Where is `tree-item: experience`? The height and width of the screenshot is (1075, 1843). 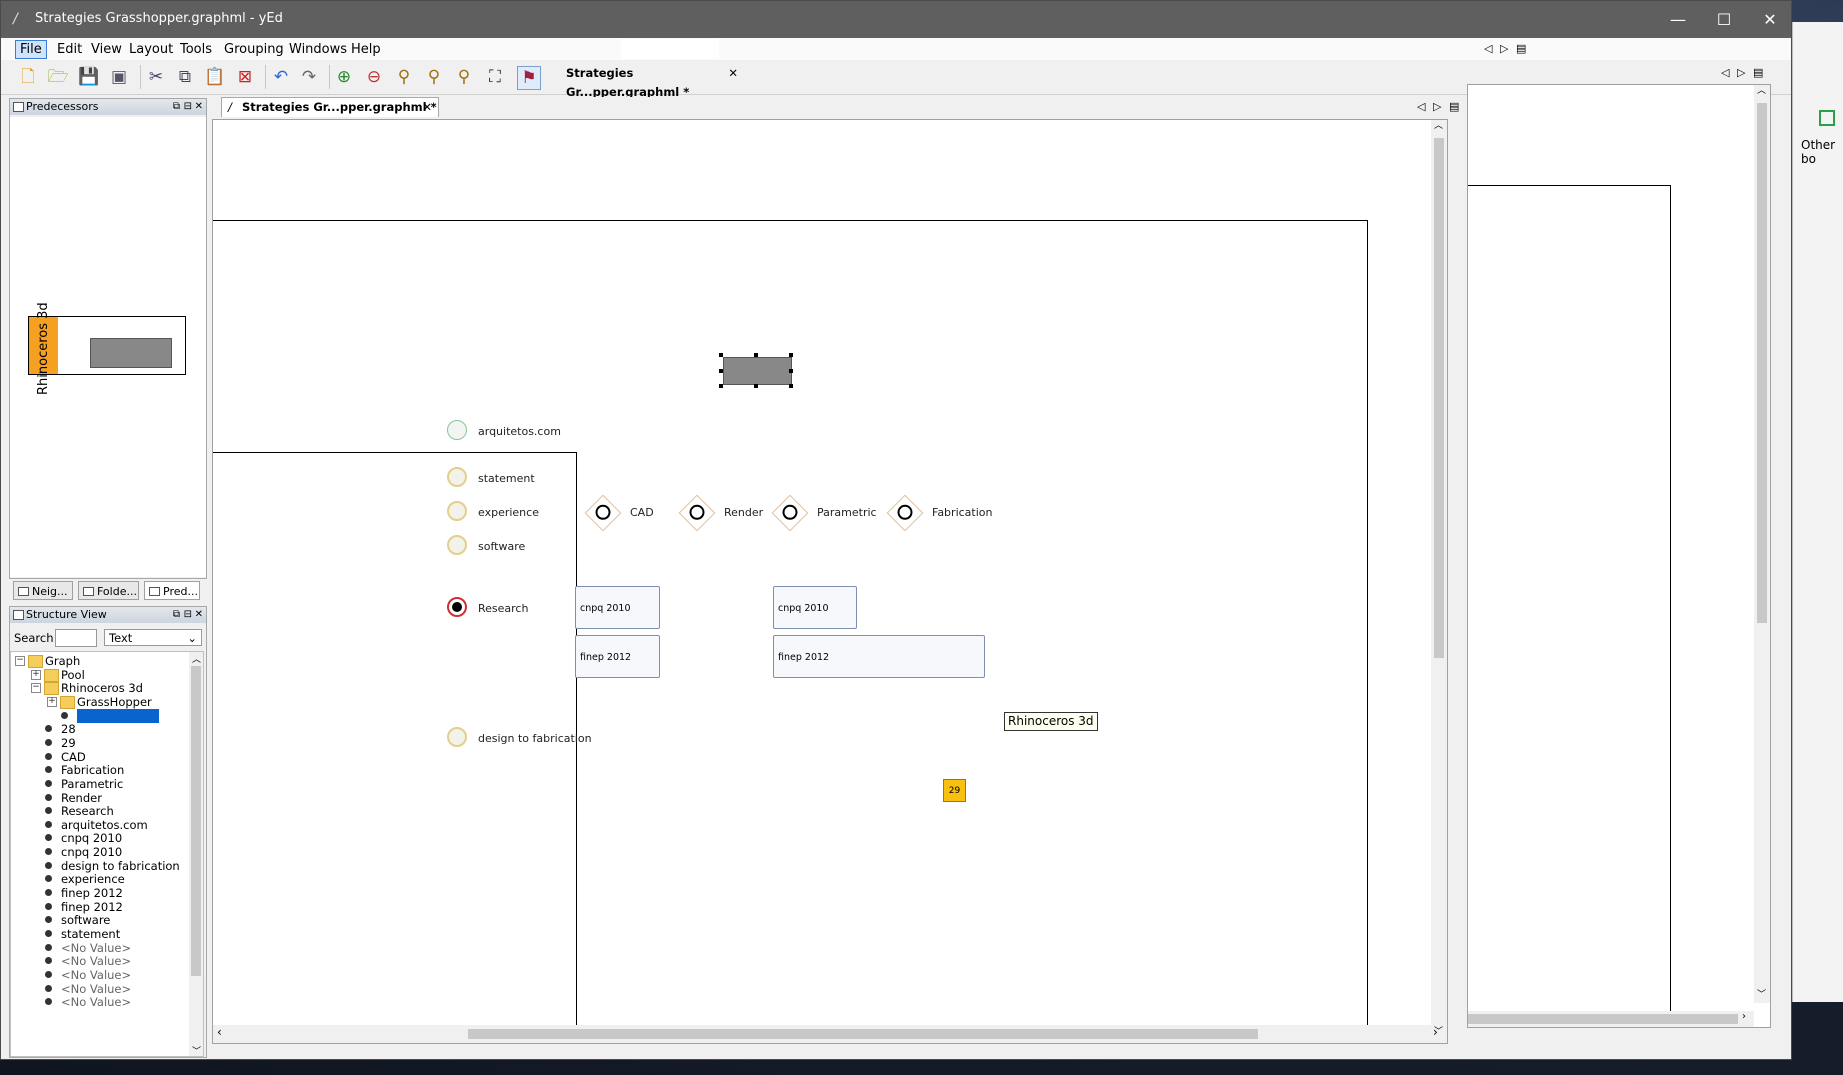
tree-item: experience is located at coordinates (96, 879).